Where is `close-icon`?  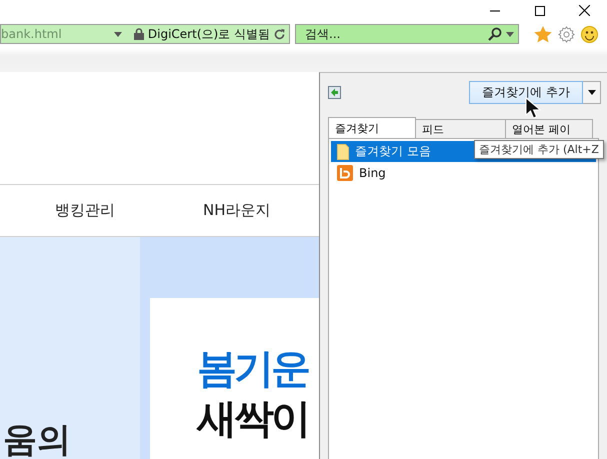
close-icon is located at coordinates (584, 10).